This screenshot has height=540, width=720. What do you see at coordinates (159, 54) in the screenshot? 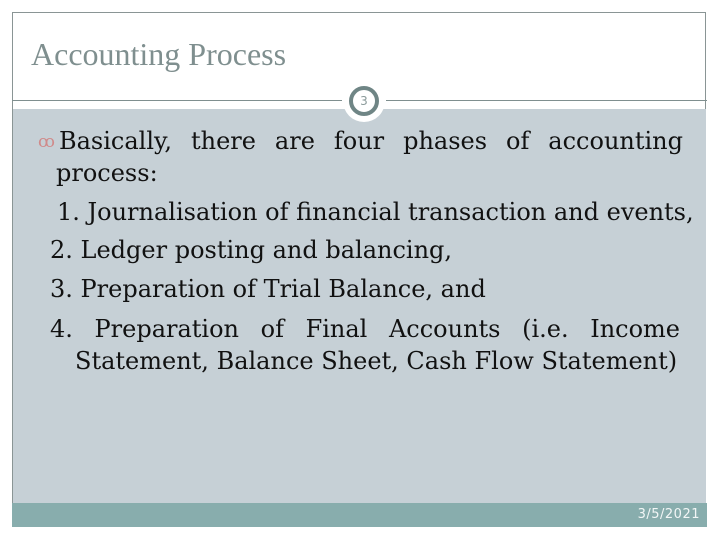
I see `slide-title: Accounting Process` at bounding box center [159, 54].